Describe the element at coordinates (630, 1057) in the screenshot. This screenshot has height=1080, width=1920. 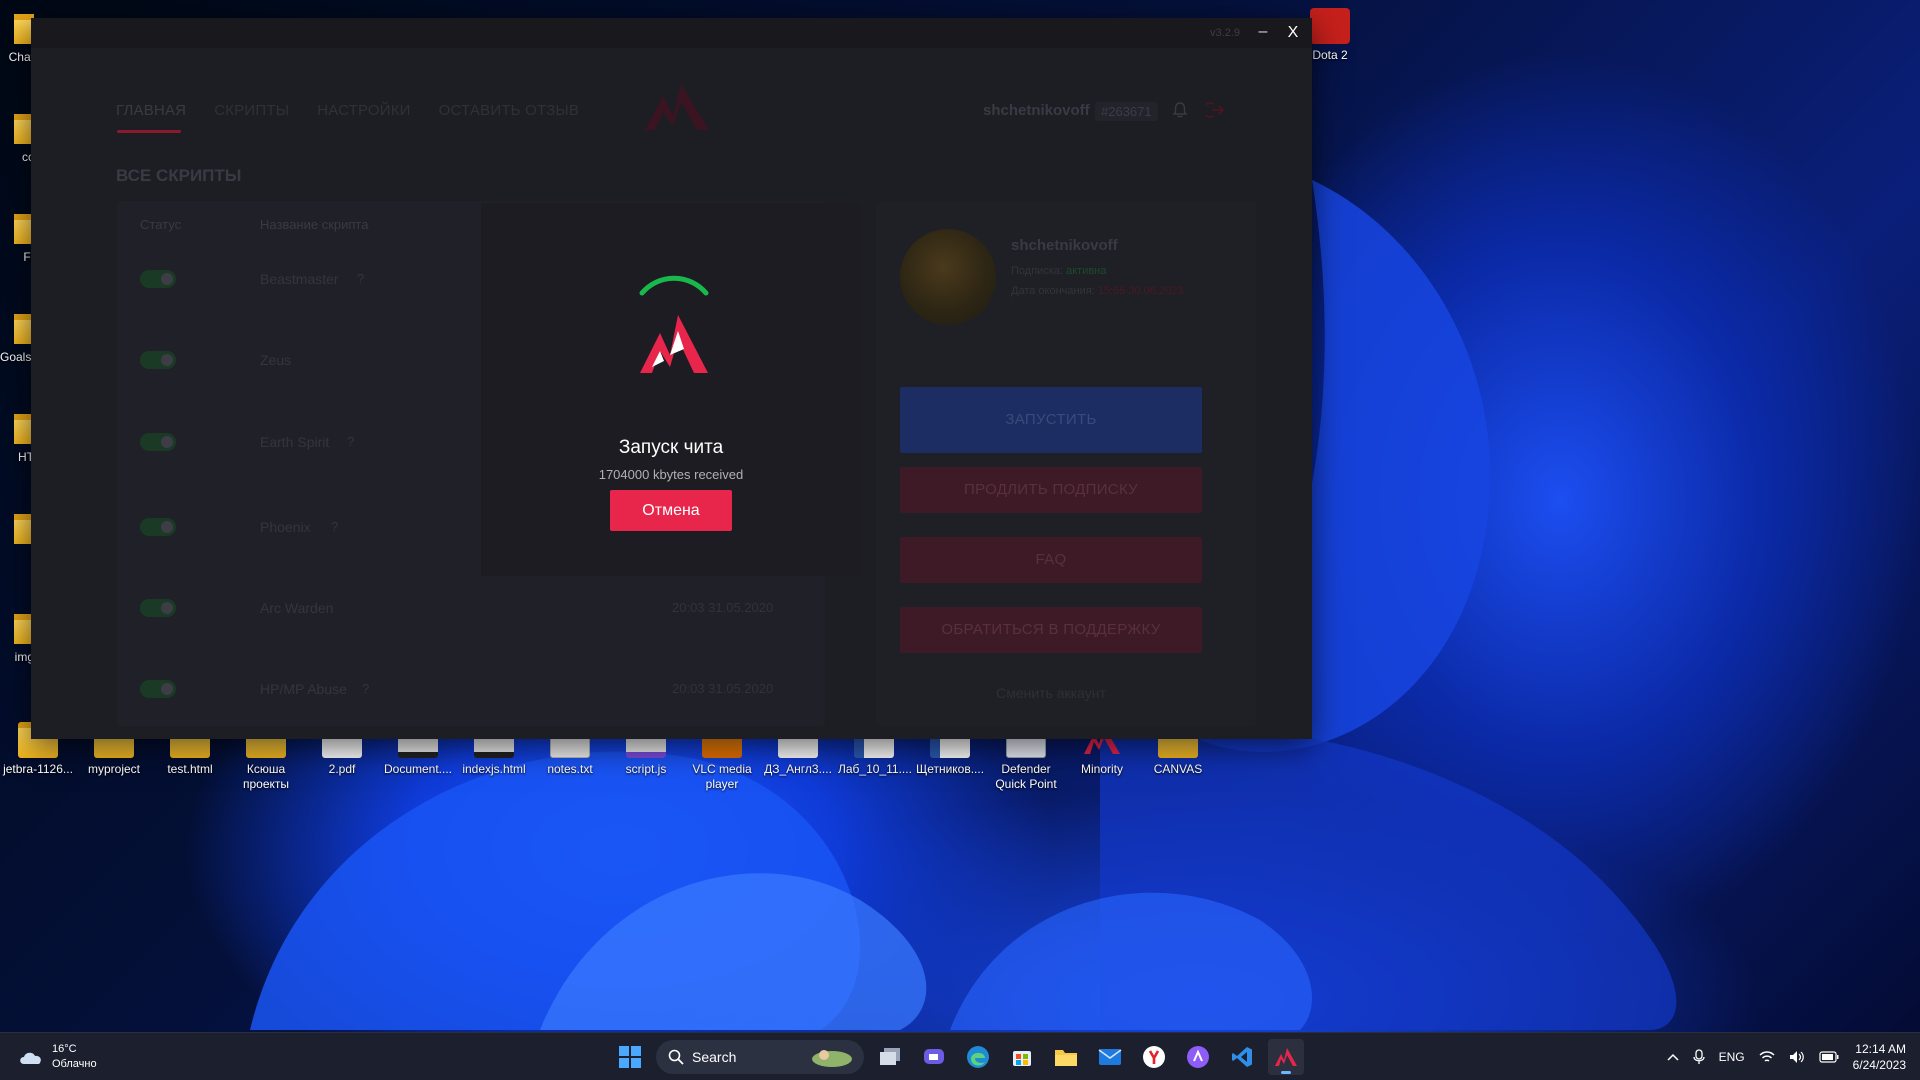
I see `start-button` at that location.